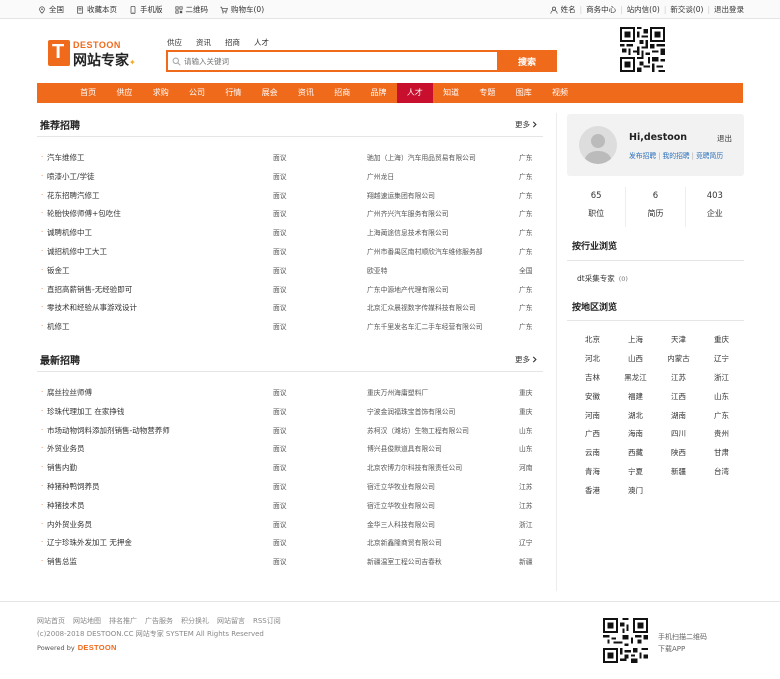 The width and height of the screenshot is (780, 679). Describe the element at coordinates (397, 392) in the screenshot. I see `company-link: 重庆万州海庸塑料厂` at that location.